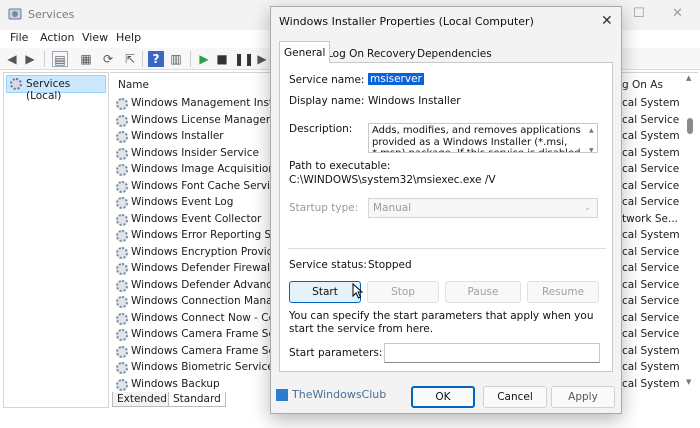 The width and height of the screenshot is (700, 428). Describe the element at coordinates (492, 353) in the screenshot. I see `start-parameters-input` at that location.